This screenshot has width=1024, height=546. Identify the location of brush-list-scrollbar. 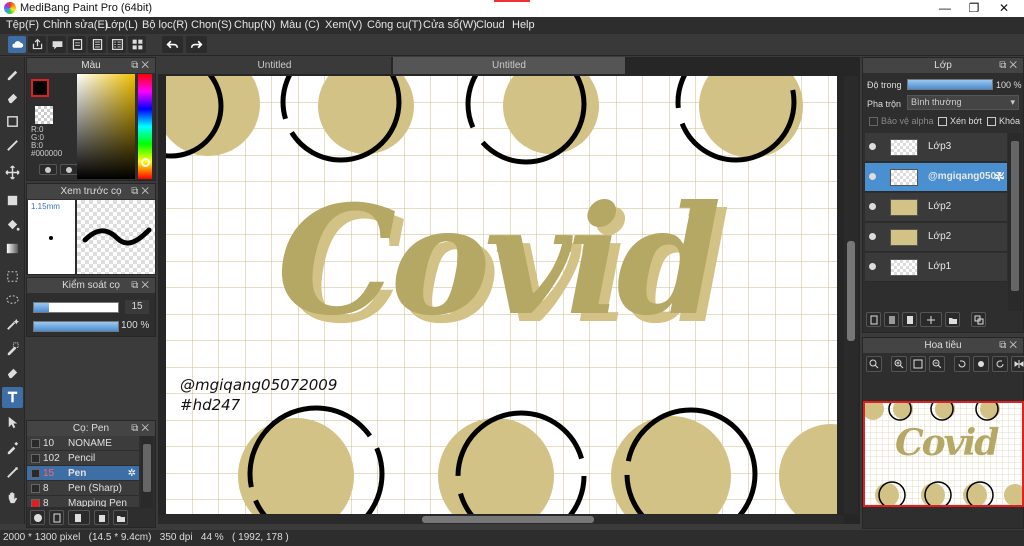
(147, 472).